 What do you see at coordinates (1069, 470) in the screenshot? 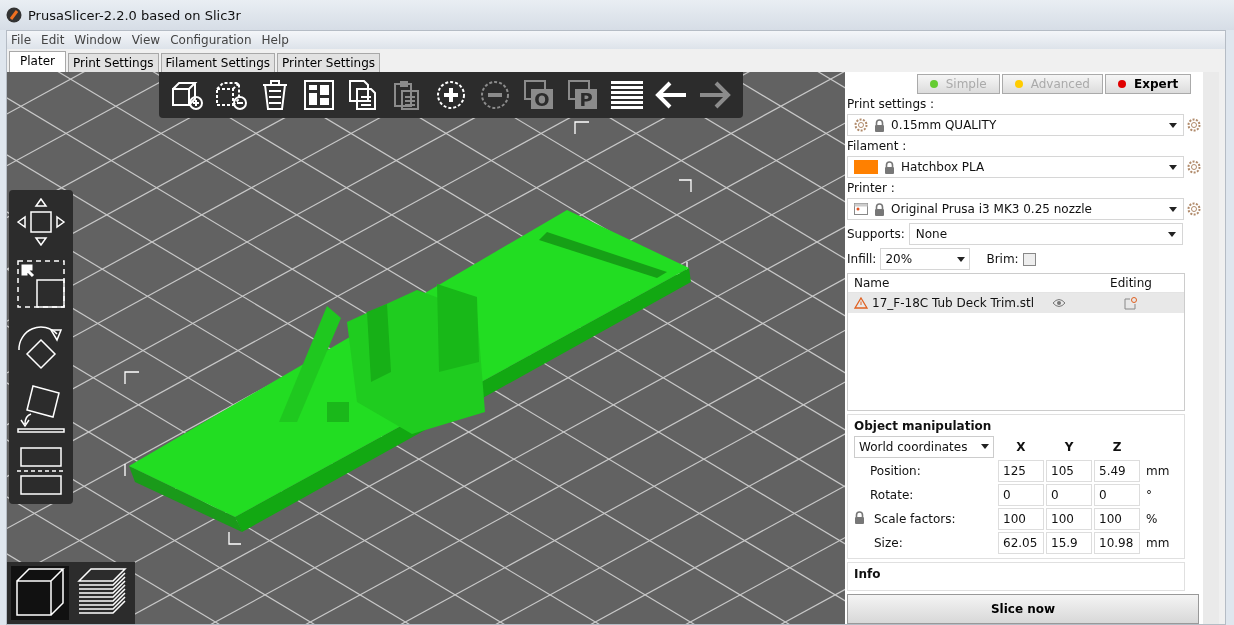
I see `input-field: 105` at bounding box center [1069, 470].